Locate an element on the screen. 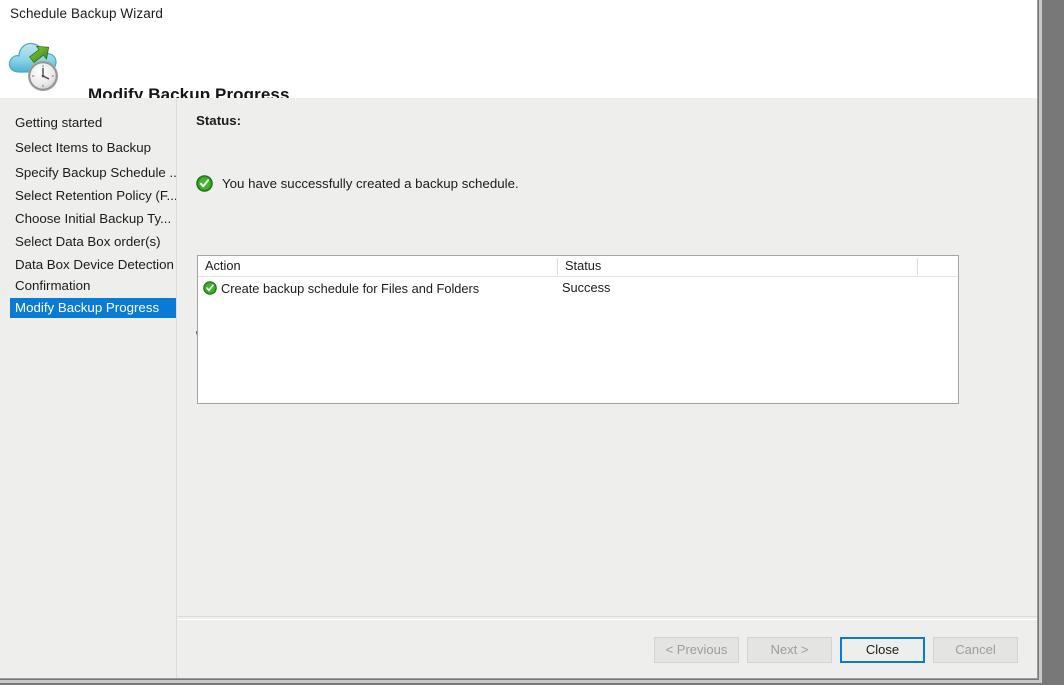 The image size is (1064, 685). sidebar-item-select-items: Select Items to Backup is located at coordinates (93, 148).